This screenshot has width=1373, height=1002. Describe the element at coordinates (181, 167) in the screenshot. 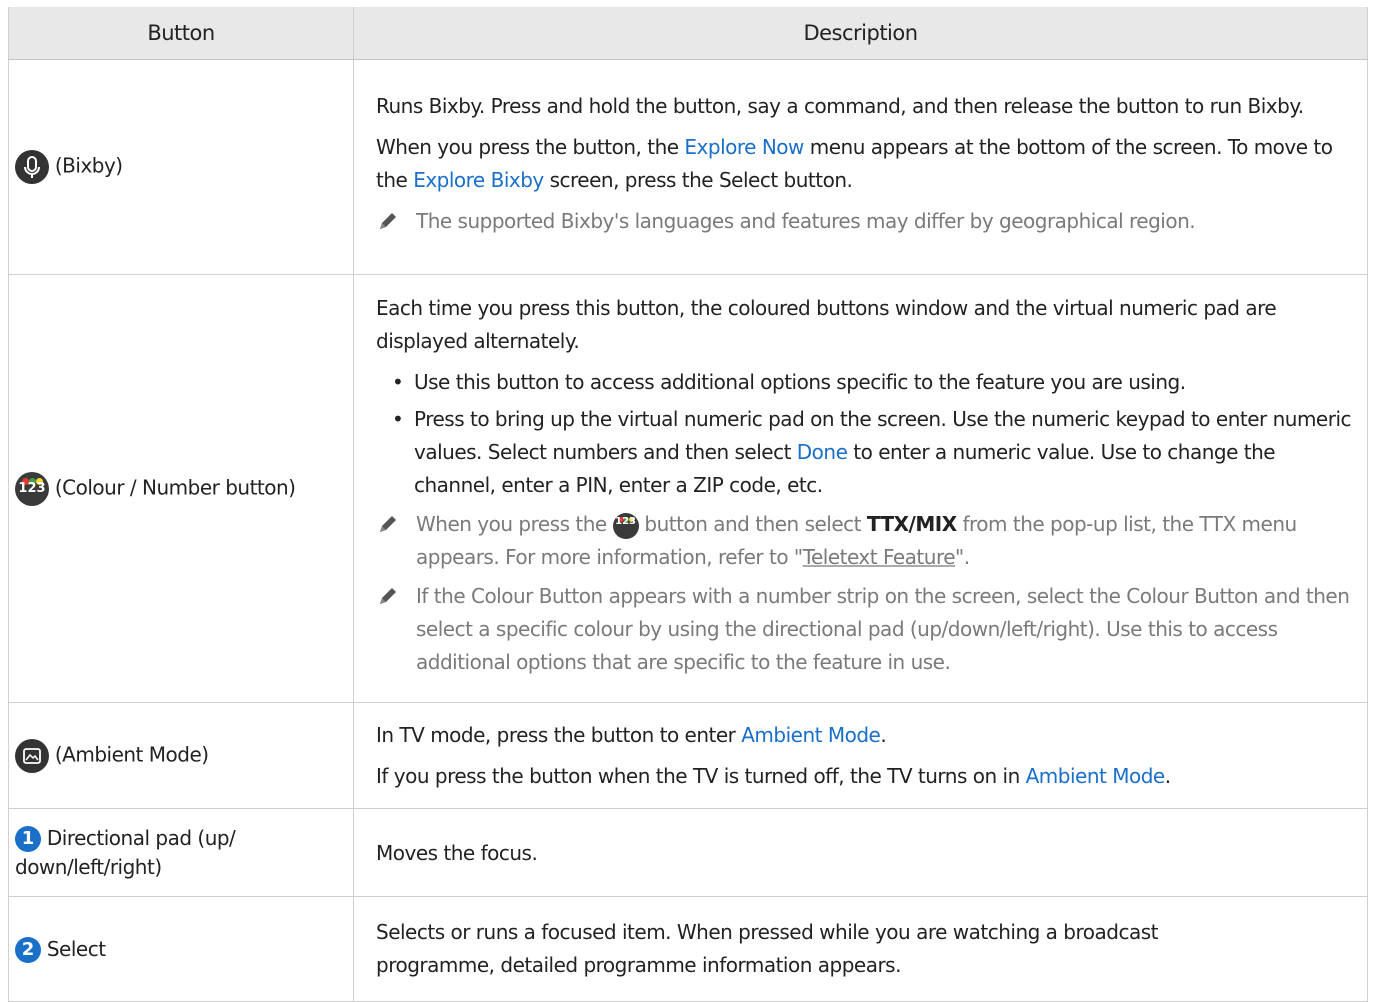

I see `button-cell-bixby: (Bixby)` at that location.